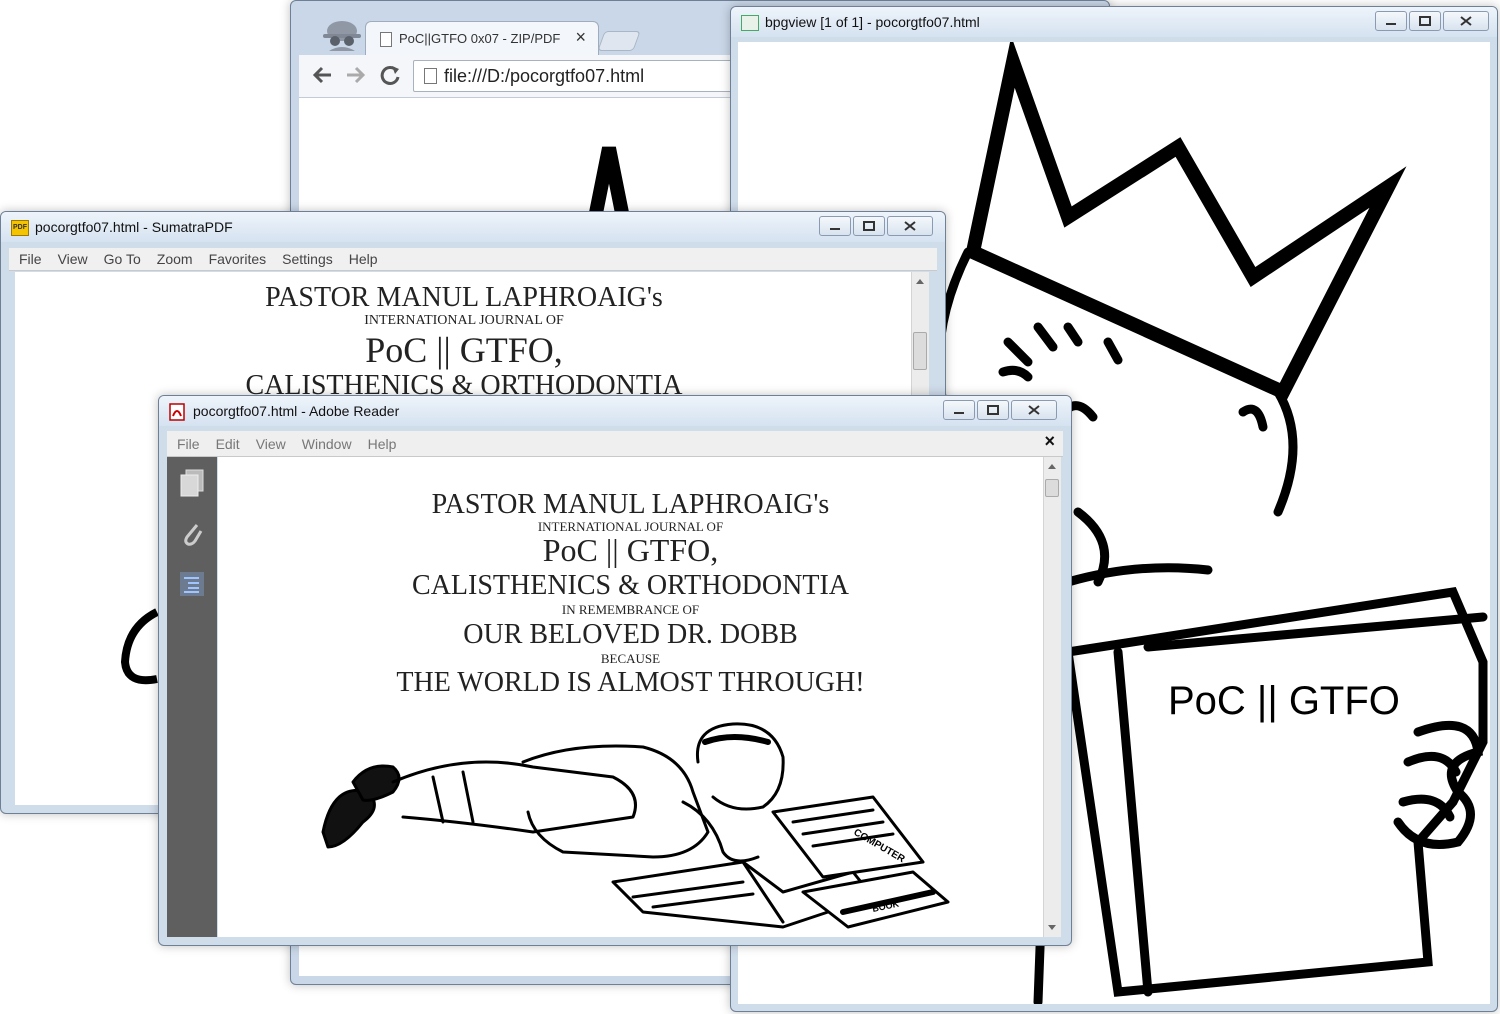 The image size is (1500, 1014). I want to click on menu-bar: File Edit View Window Help ×, so click(615, 444).